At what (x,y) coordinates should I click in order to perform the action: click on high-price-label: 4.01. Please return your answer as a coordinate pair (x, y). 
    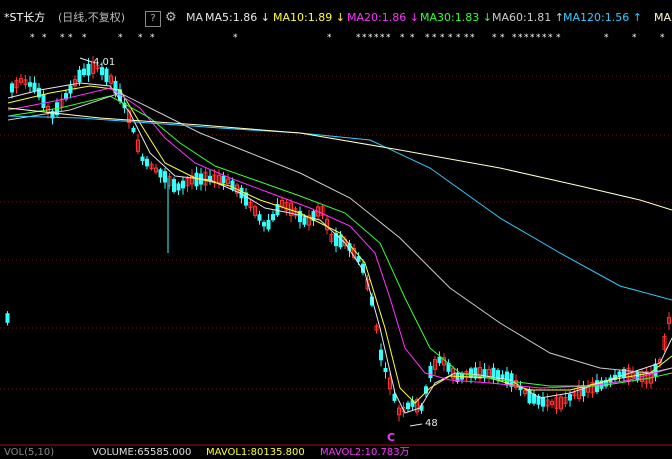
    Looking at the image, I should click on (104, 62).